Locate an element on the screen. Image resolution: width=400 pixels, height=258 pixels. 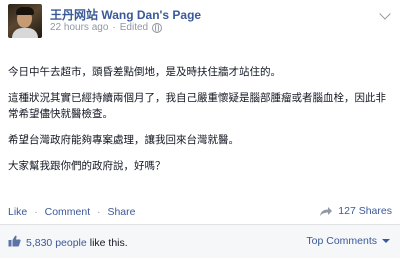
top-comments-dropdown: Top Comments is located at coordinates (348, 241).